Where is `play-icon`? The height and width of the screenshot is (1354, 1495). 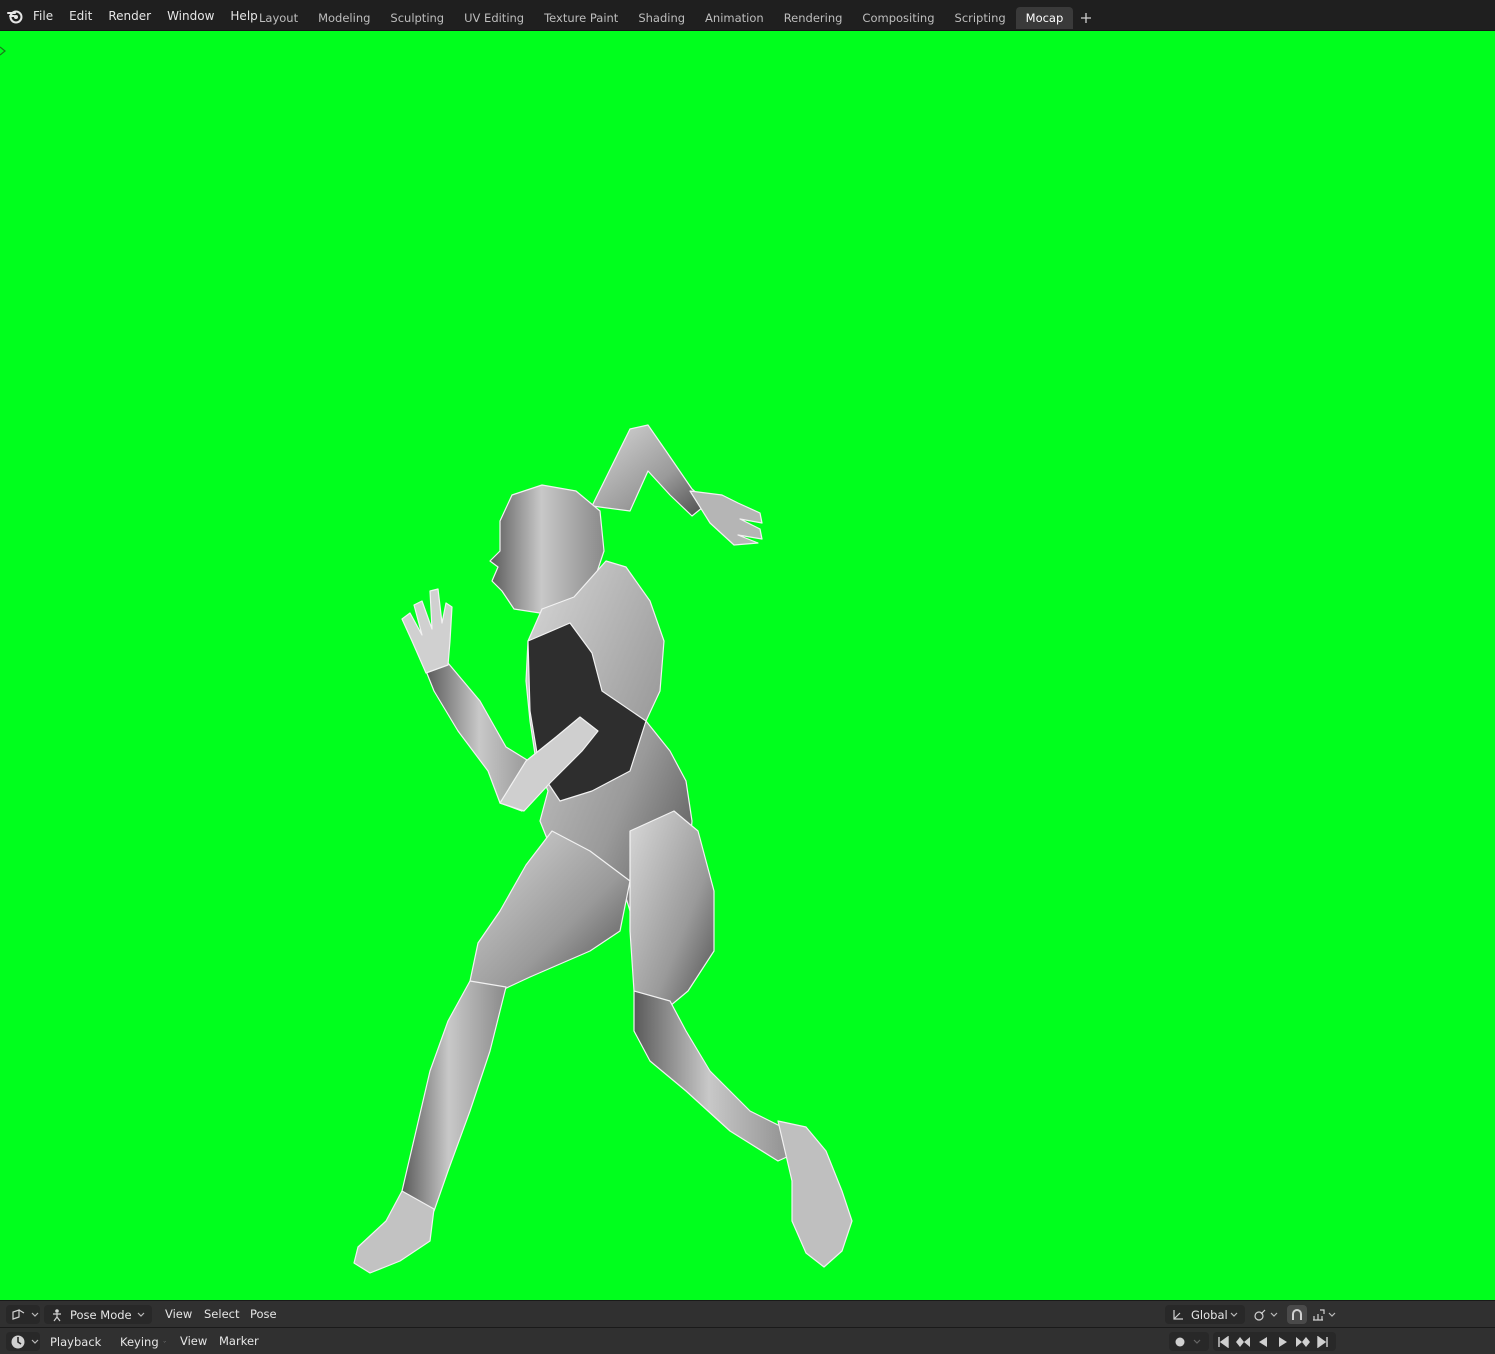 play-icon is located at coordinates (1283, 1341).